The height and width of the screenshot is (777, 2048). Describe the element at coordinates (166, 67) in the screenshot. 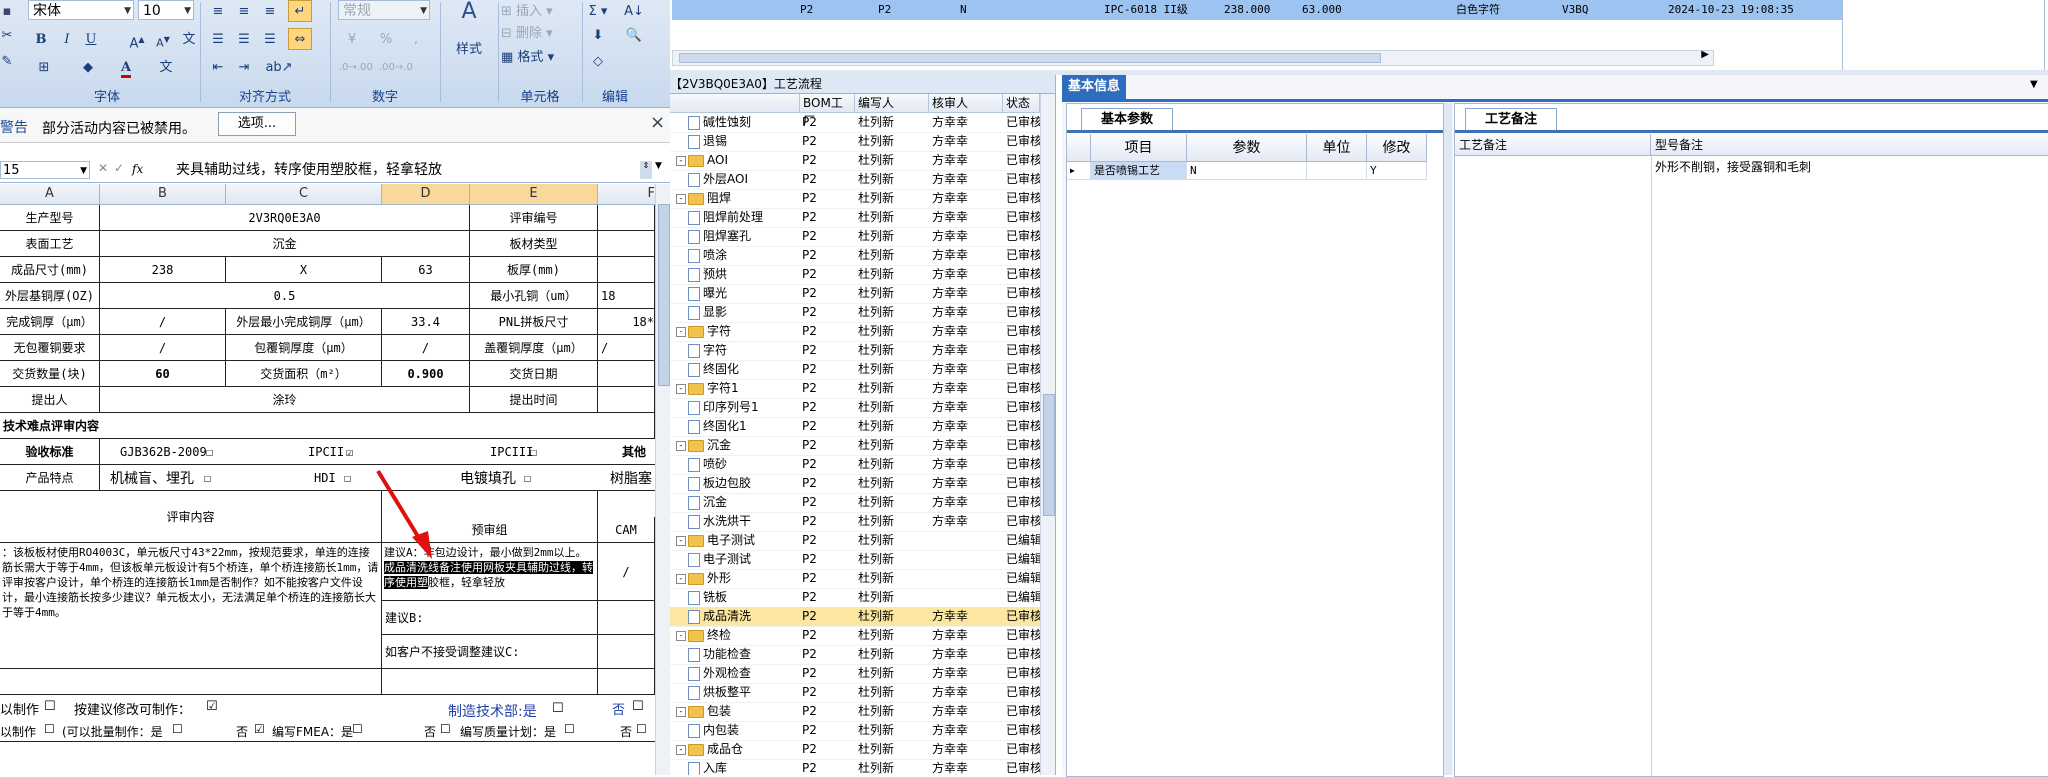

I see `phonetic-icon: 文` at that location.